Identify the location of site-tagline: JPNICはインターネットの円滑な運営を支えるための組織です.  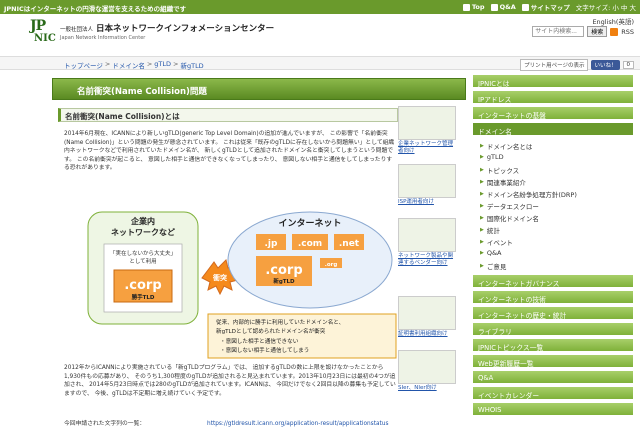
(95, 9).